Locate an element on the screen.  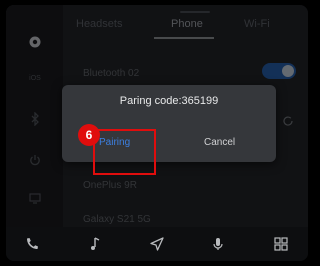
cancel-button: Cancel is located at coordinates (219, 142).